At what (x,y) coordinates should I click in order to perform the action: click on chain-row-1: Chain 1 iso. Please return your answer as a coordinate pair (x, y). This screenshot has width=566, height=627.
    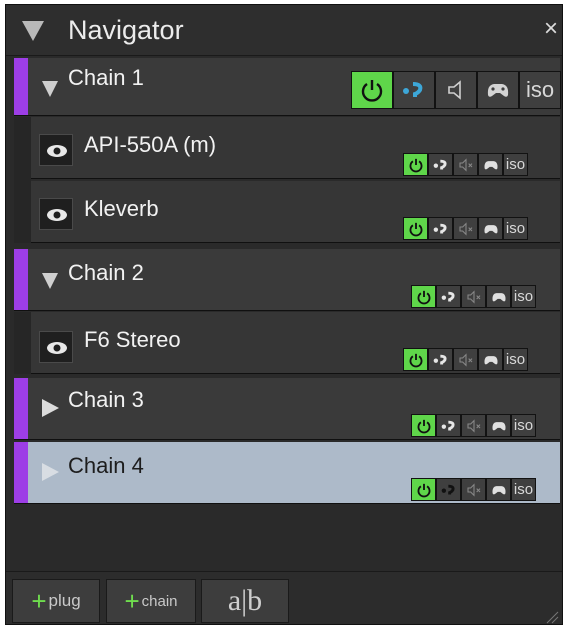
    Looking at the image, I should click on (287, 87).